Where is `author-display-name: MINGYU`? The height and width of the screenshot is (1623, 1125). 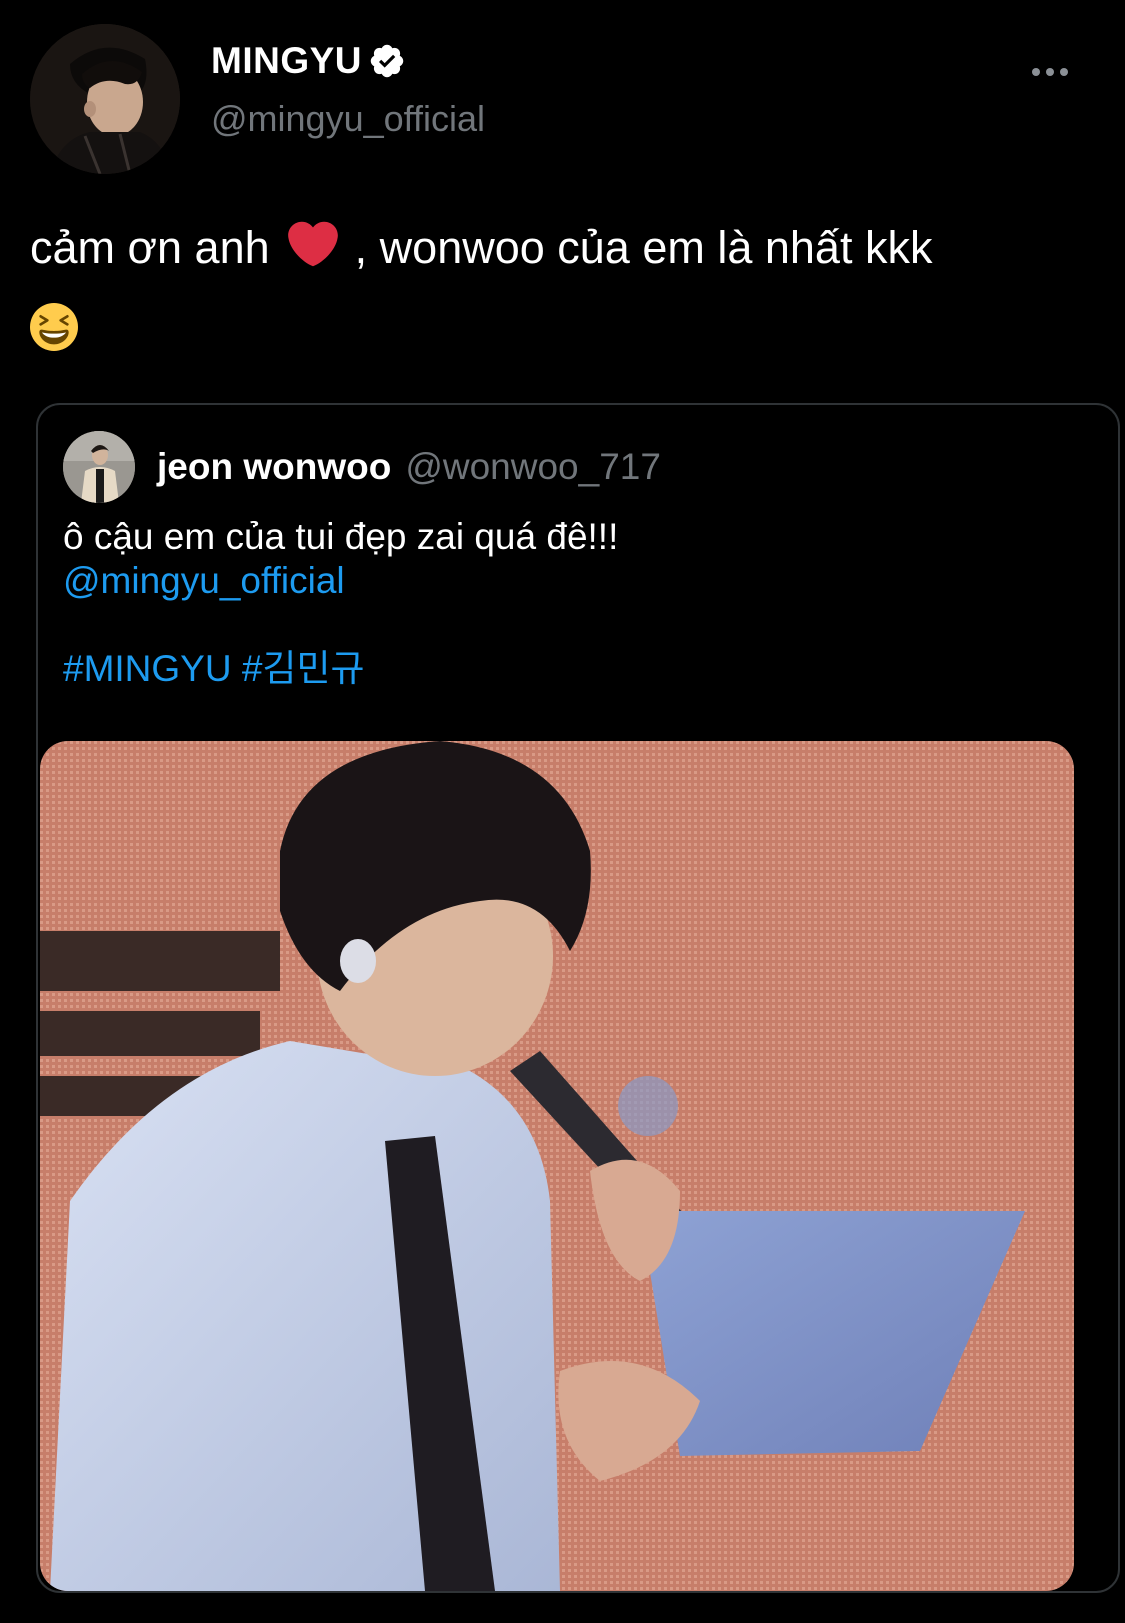 author-display-name: MINGYU is located at coordinates (286, 61).